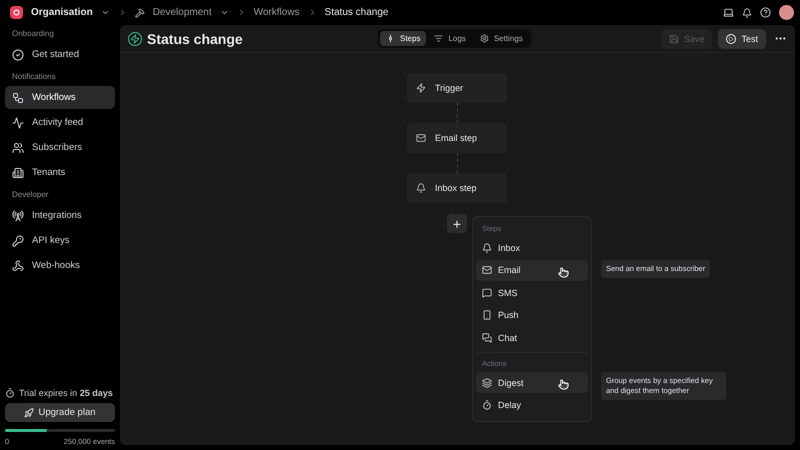 The width and height of the screenshot is (800, 450). I want to click on webhook-icon, so click(18, 266).